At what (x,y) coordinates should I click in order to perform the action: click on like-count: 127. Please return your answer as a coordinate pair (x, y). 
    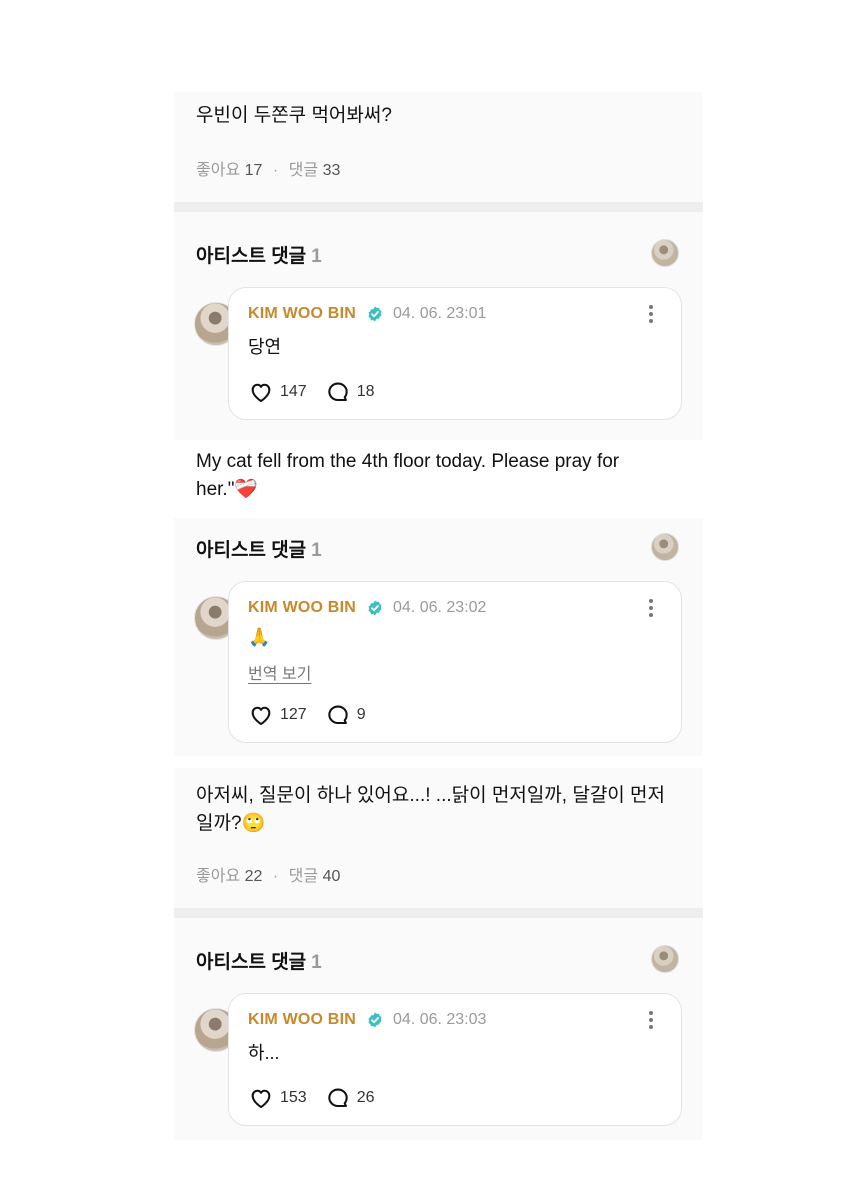
    Looking at the image, I should click on (293, 714).